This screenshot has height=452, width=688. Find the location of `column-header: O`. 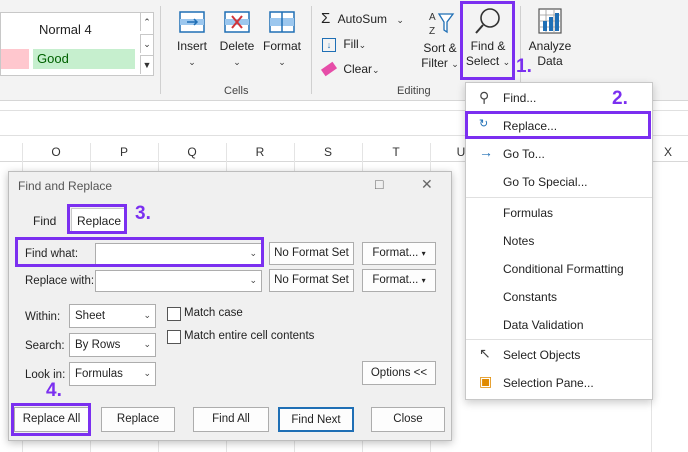

column-header: O is located at coordinates (56, 152).